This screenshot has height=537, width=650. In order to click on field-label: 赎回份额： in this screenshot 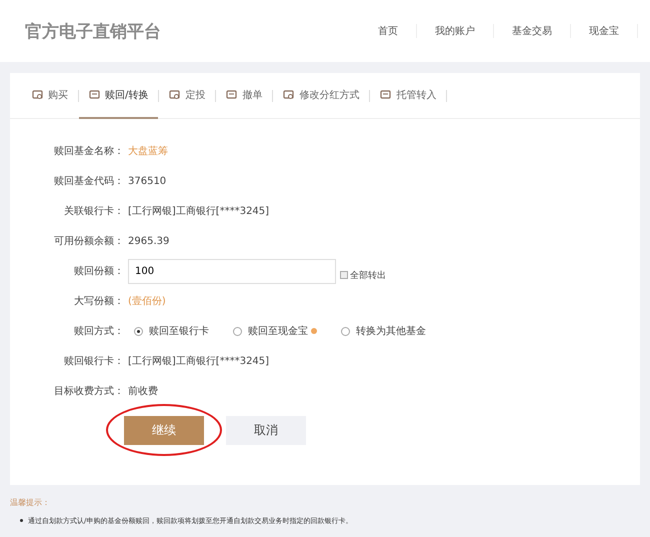, I will do `click(98, 271)`.